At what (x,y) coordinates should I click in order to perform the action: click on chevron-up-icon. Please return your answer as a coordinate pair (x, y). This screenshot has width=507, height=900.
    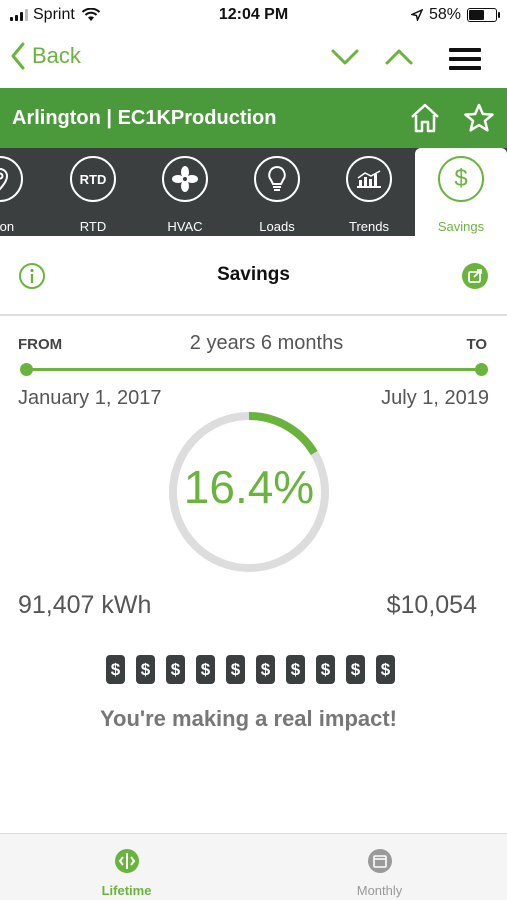
    Looking at the image, I should click on (399, 57).